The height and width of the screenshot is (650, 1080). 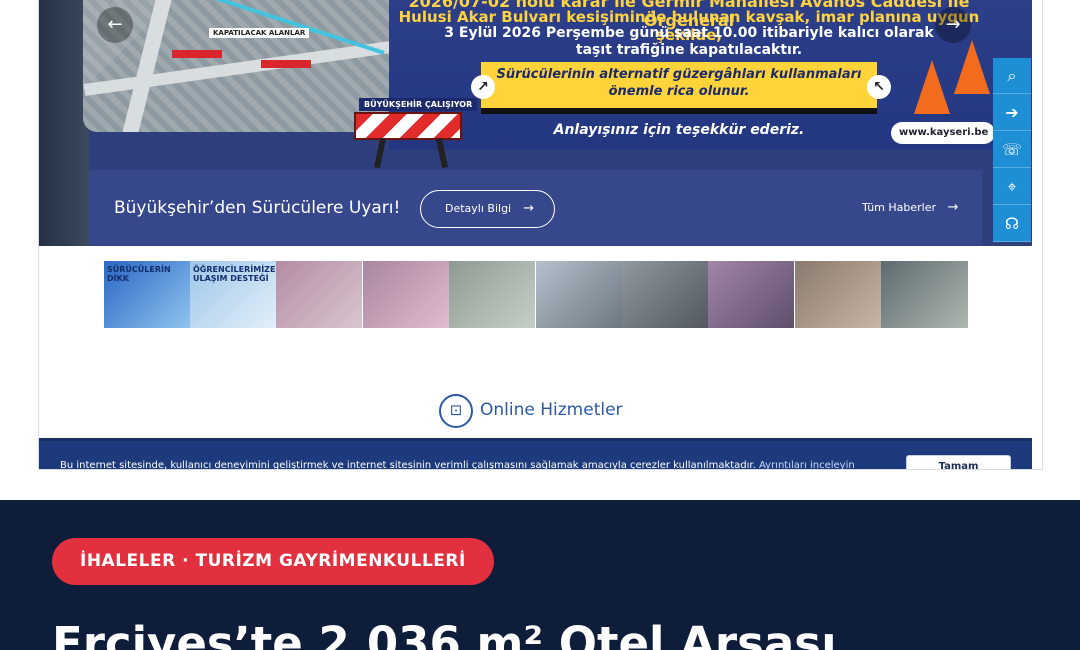 I want to click on all-news-label: Tüm Haberler, so click(x=899, y=207).